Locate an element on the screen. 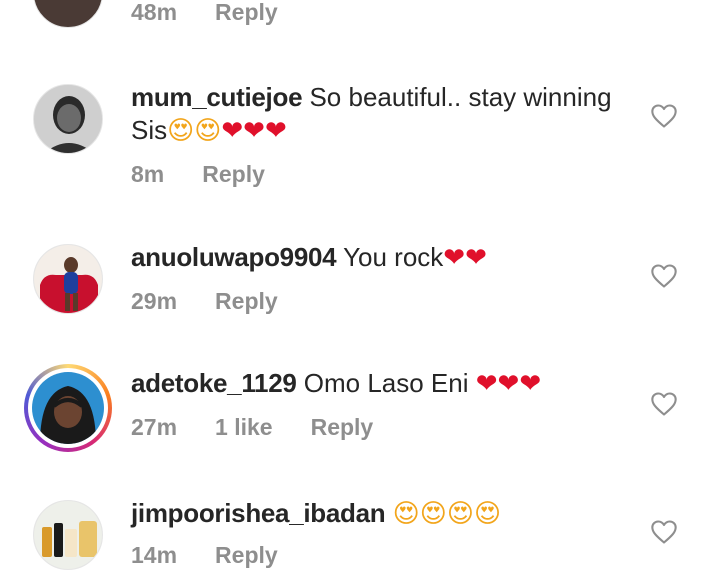  comment-username: mum_cutiejoe is located at coordinates (217, 97).